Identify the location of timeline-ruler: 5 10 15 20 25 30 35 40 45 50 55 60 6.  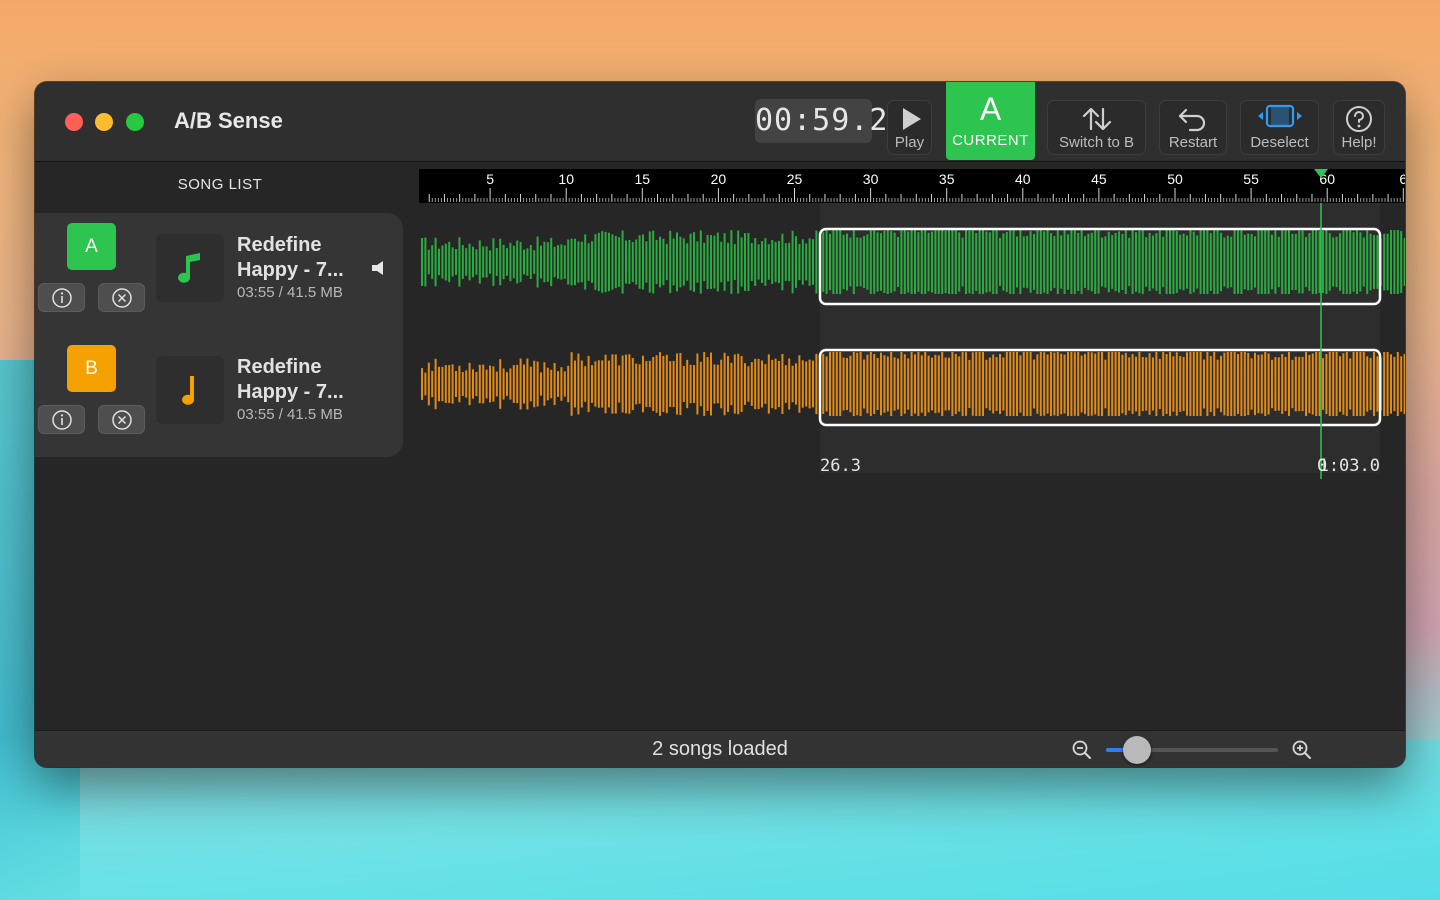
(912, 186).